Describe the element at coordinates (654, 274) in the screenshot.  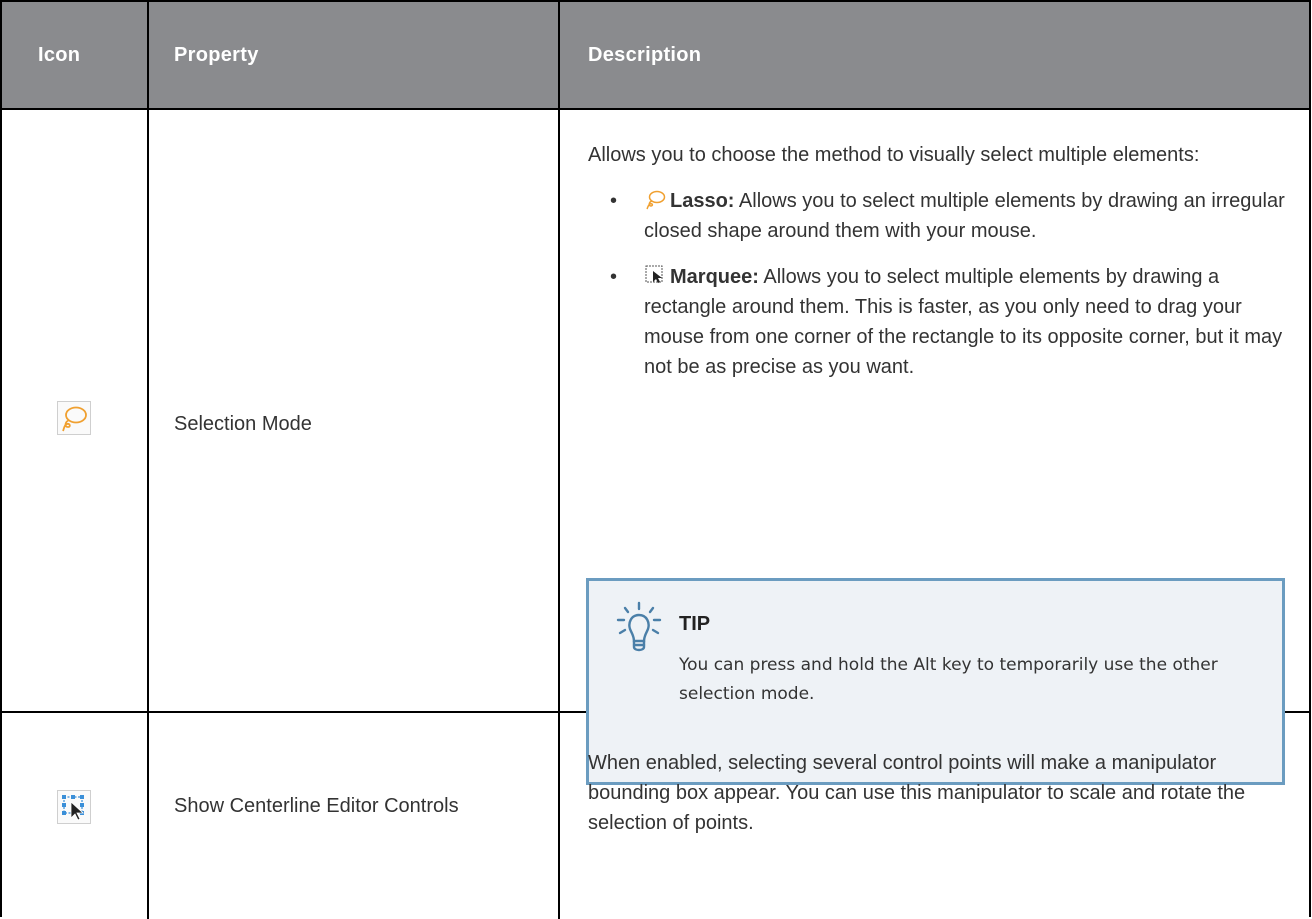
I see `marquee-icon` at that location.